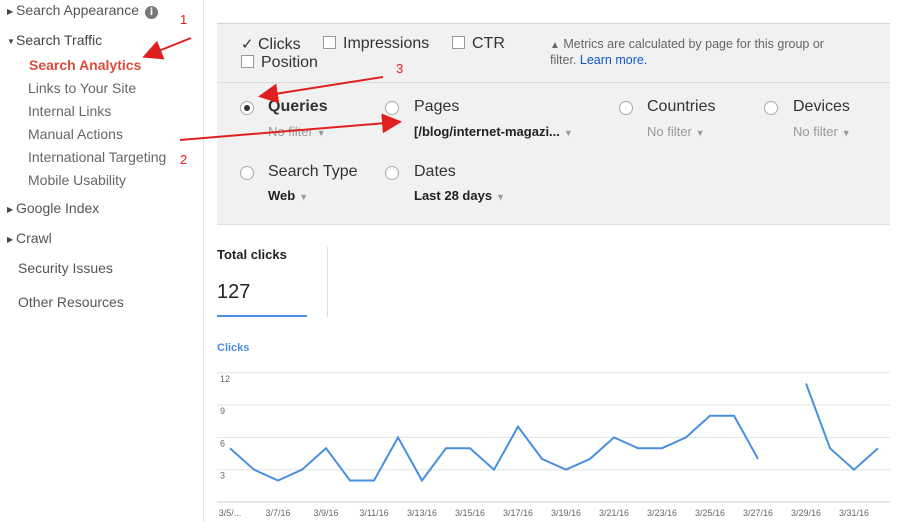 The image size is (902, 522). I want to click on x-tick-label: 3/7/16, so click(277, 513).